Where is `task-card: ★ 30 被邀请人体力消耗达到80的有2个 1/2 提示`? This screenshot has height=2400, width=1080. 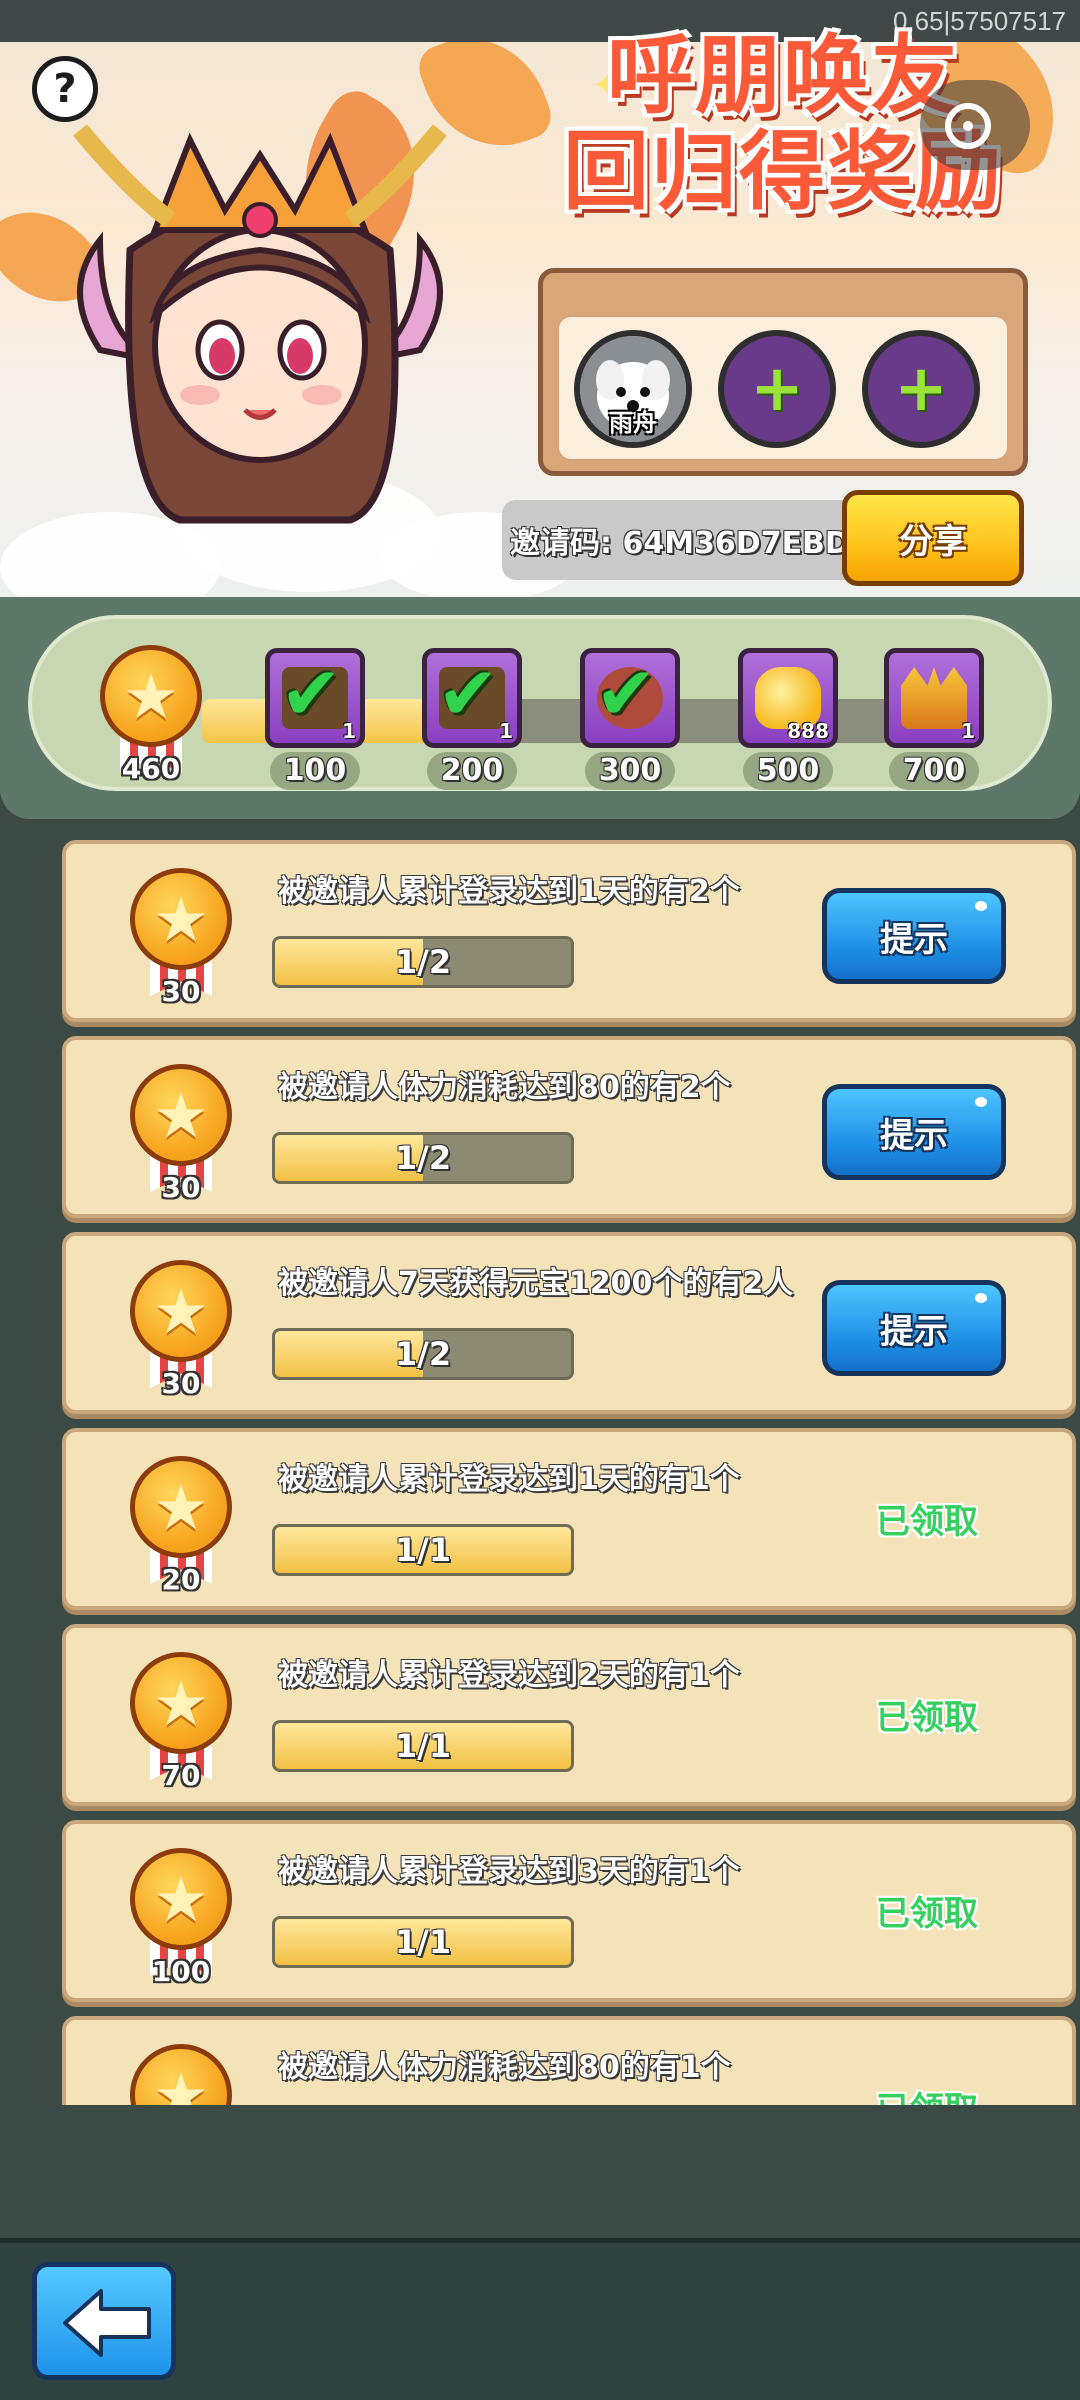 task-card: ★ 30 被邀请人体力消耗达到80的有2个 1/2 提示 is located at coordinates (569, 1127).